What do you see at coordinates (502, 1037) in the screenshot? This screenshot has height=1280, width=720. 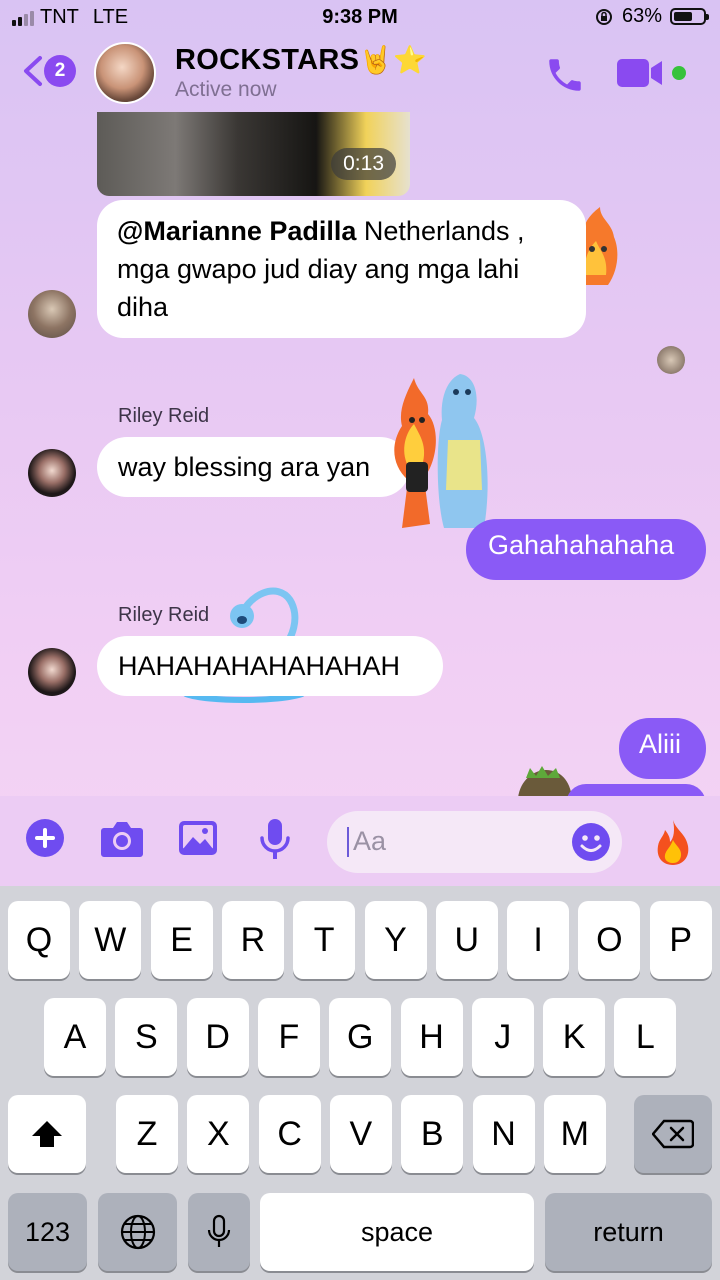 I see `key-j: J` at bounding box center [502, 1037].